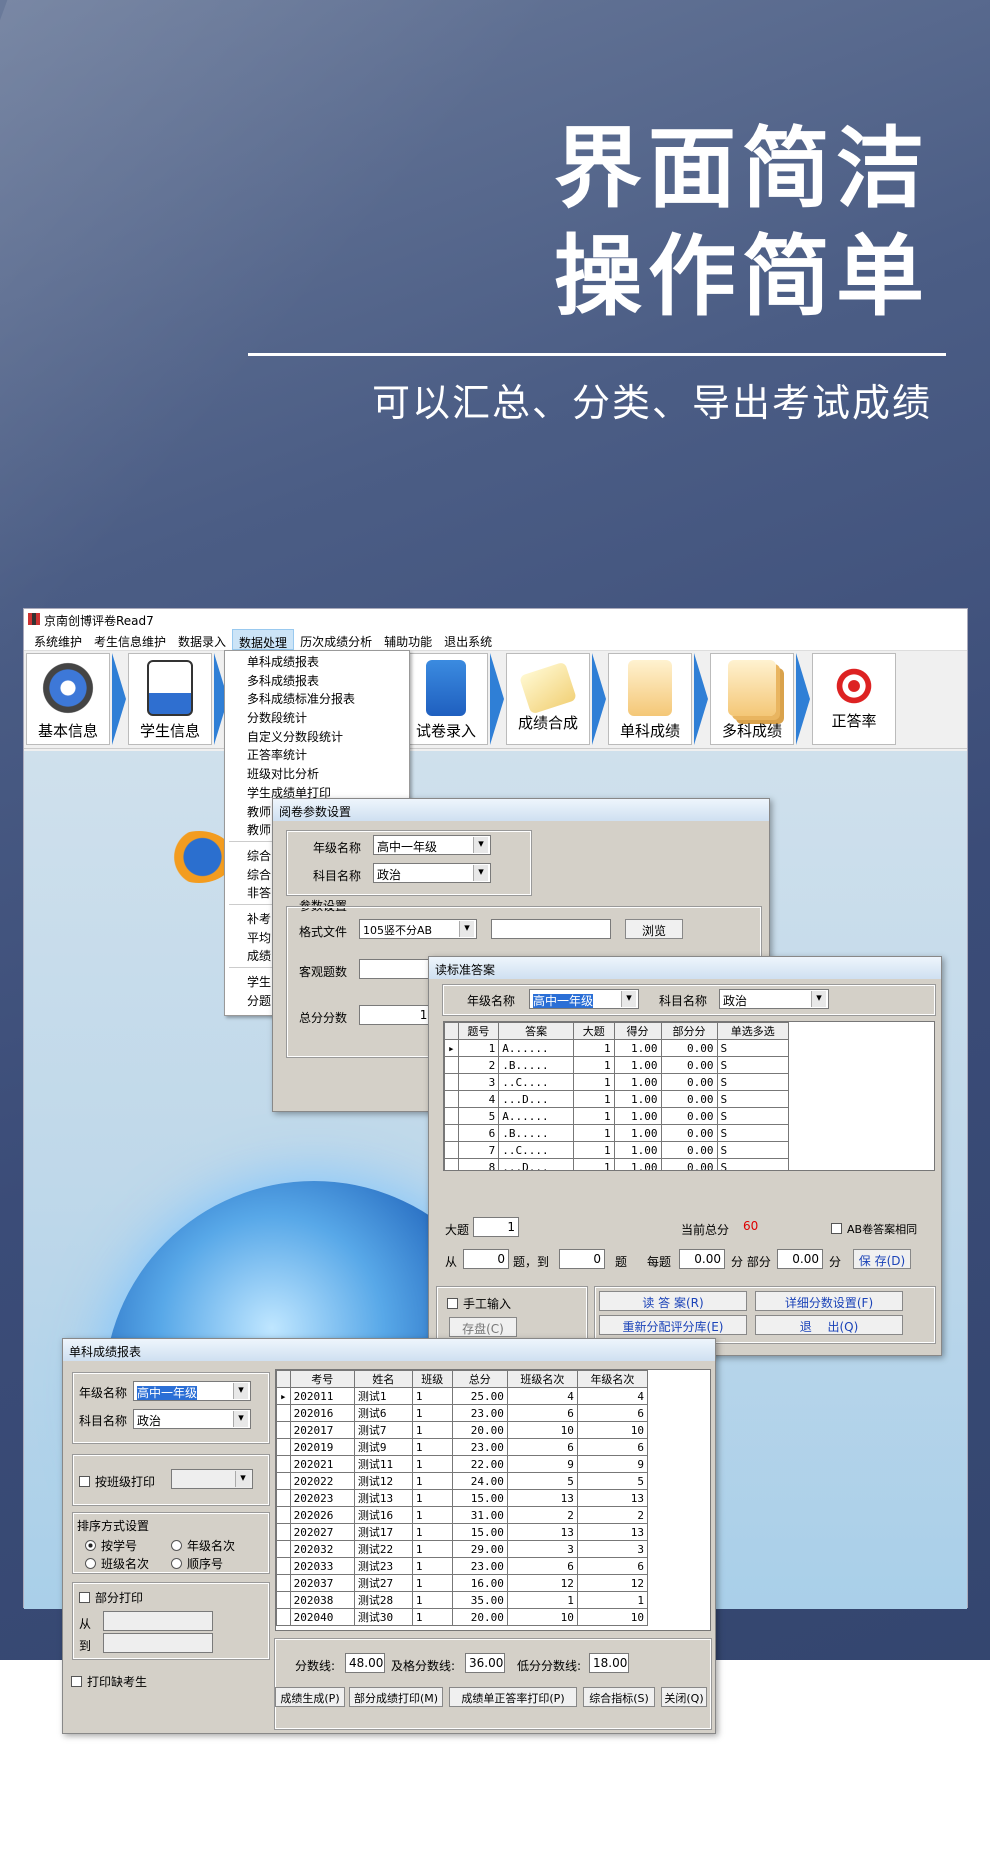 This screenshot has width=990, height=1872. Describe the element at coordinates (317, 679) in the screenshot. I see `menu-entry: 多科成绩报表` at that location.